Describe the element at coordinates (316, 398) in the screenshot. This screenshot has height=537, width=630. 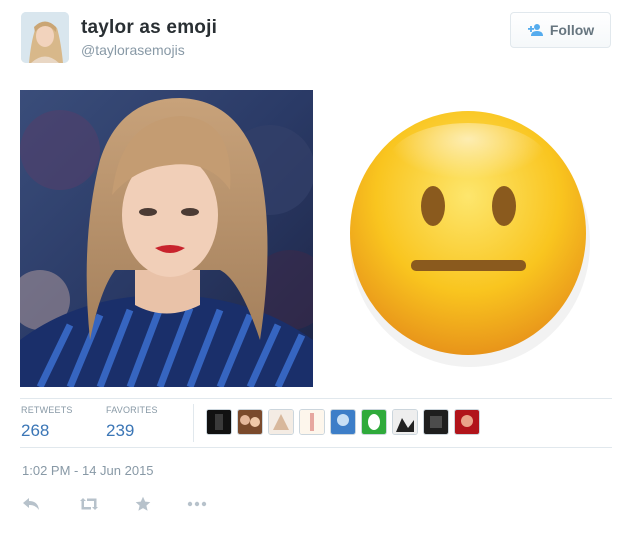
I see `stats-top-divider` at that location.